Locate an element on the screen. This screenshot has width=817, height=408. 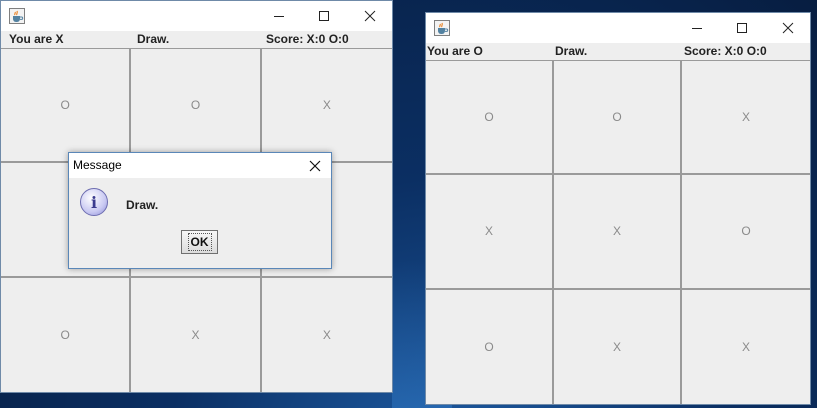
ok-button-label: OK is located at coordinates (199, 242).